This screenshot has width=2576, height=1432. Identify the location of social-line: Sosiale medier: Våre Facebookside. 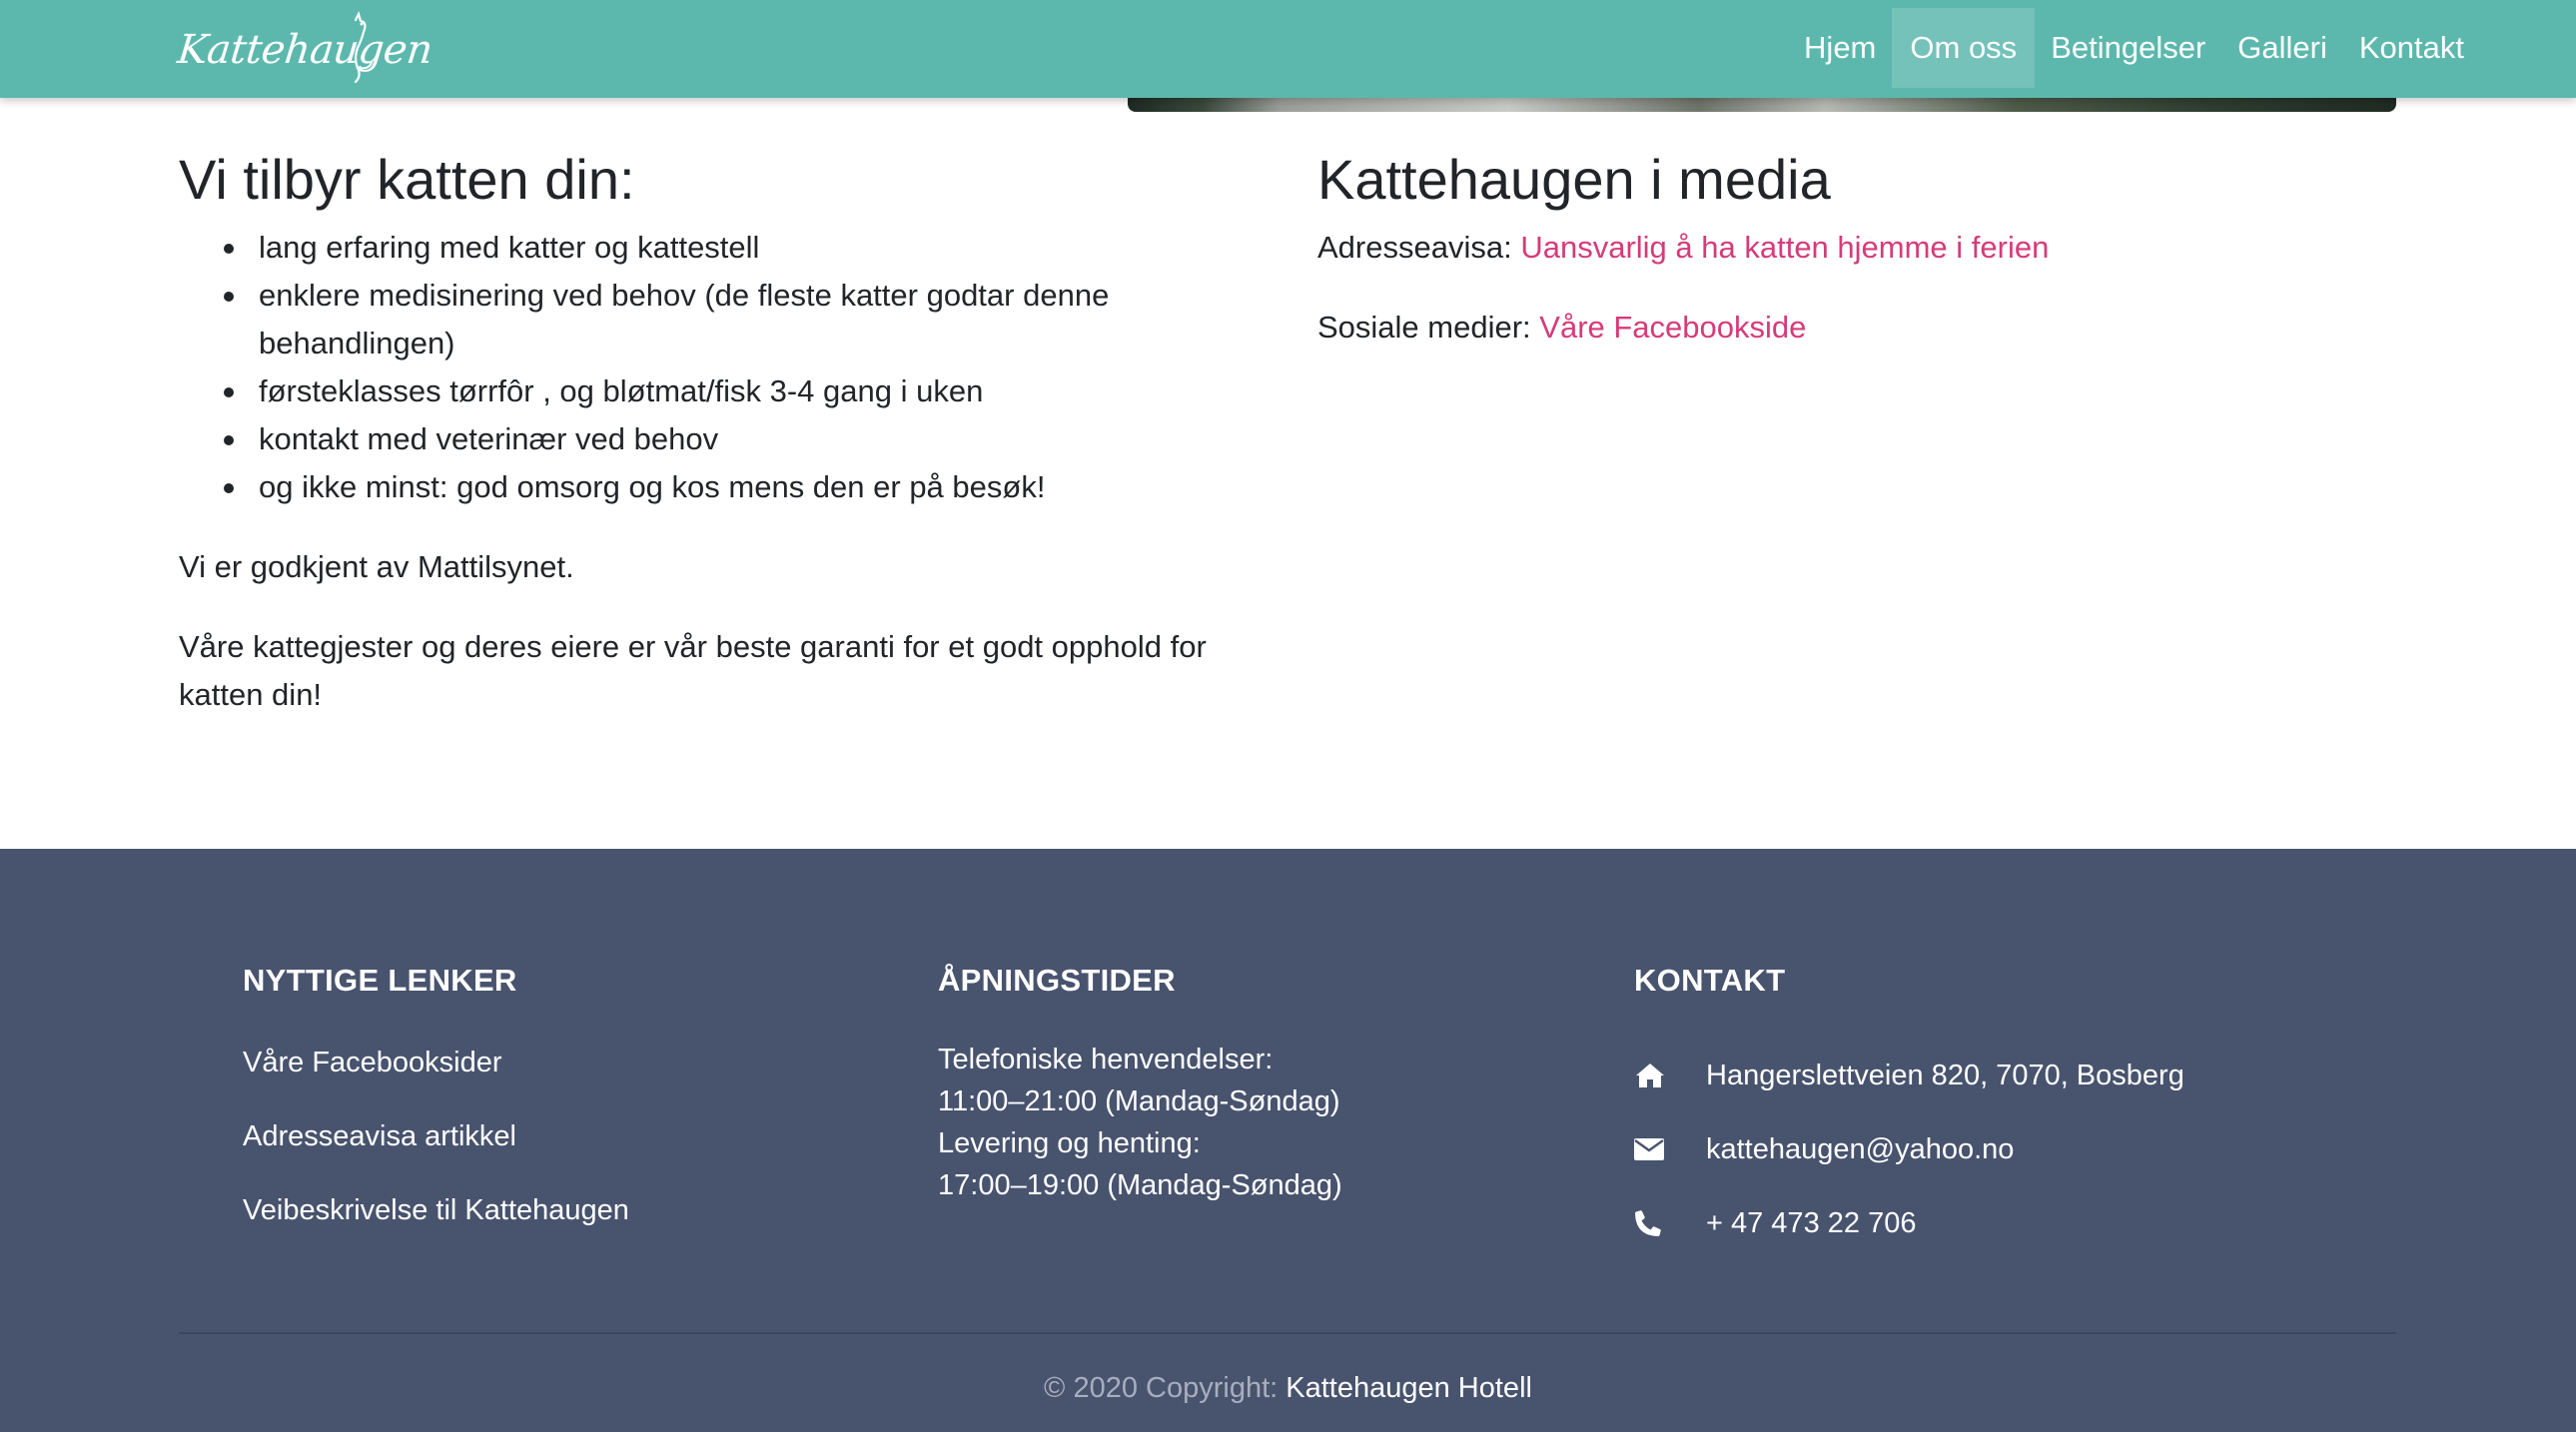
(1857, 328).